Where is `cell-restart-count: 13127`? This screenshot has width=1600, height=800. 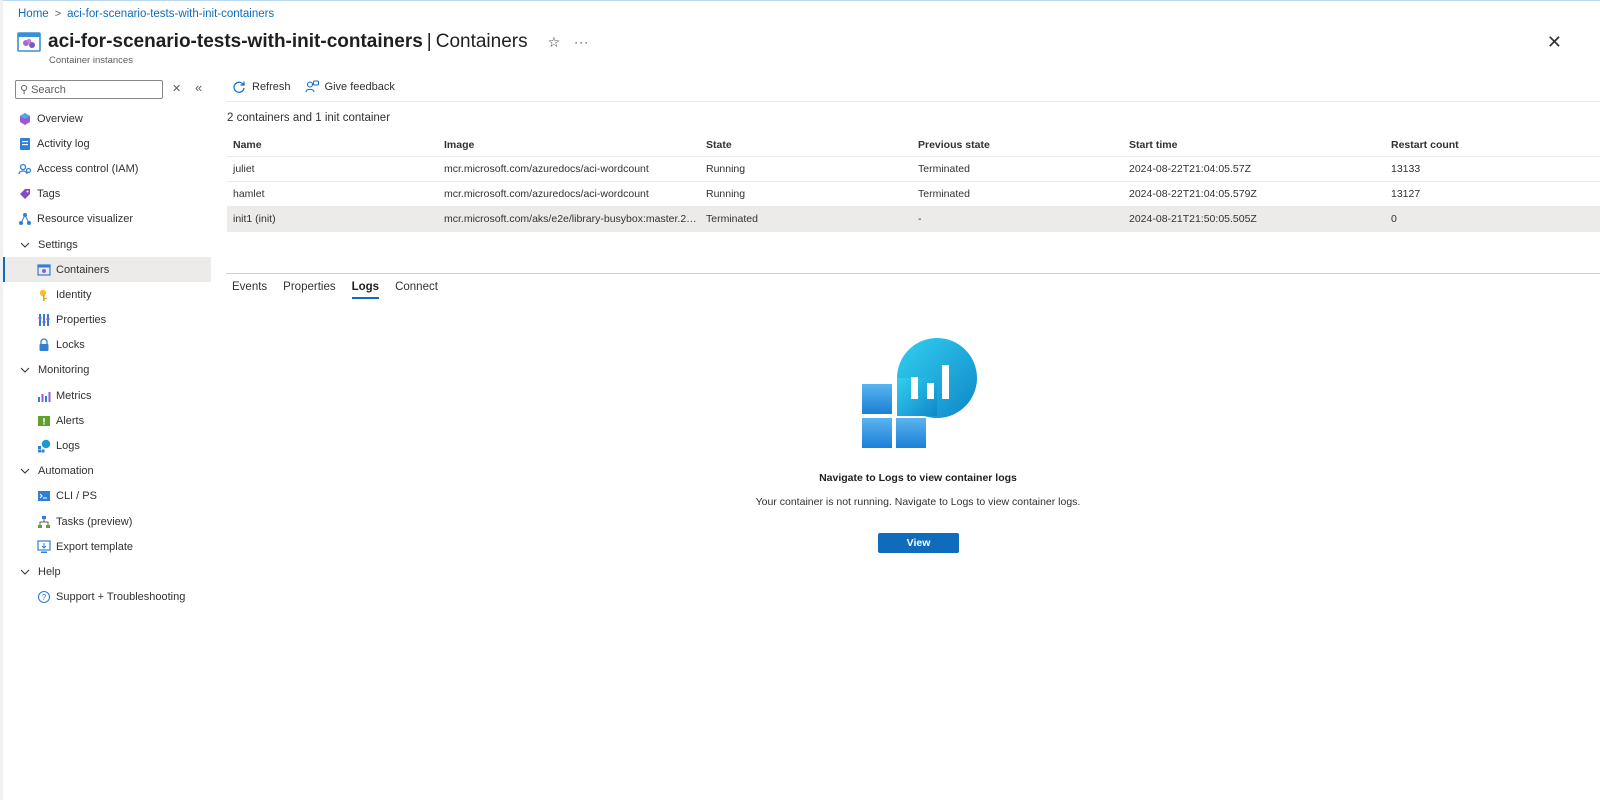 cell-restart-count: 13127 is located at coordinates (1406, 194).